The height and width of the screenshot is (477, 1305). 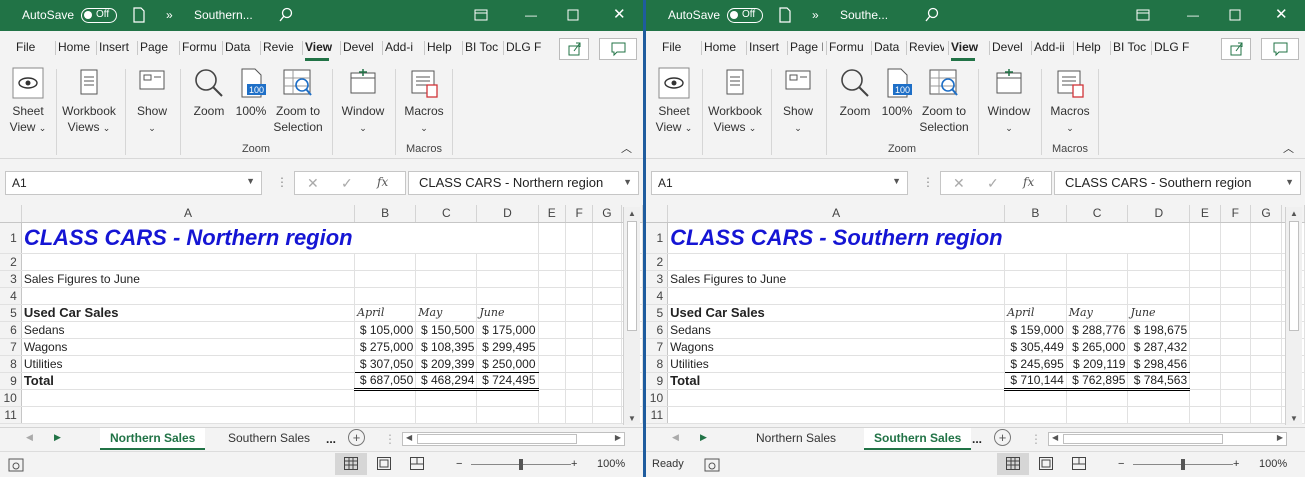 I want to click on column-header: E, so click(x=1205, y=214).